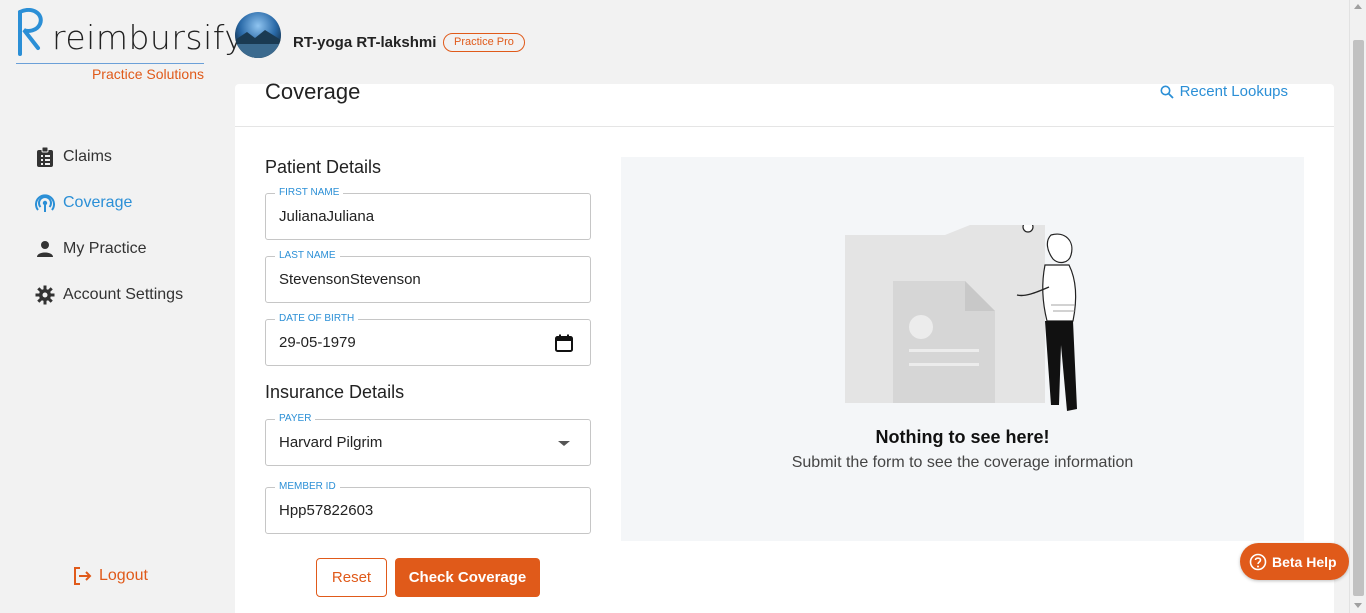 The height and width of the screenshot is (613, 1366). What do you see at coordinates (148, 37) in the screenshot?
I see `brand-name: reimbursify` at bounding box center [148, 37].